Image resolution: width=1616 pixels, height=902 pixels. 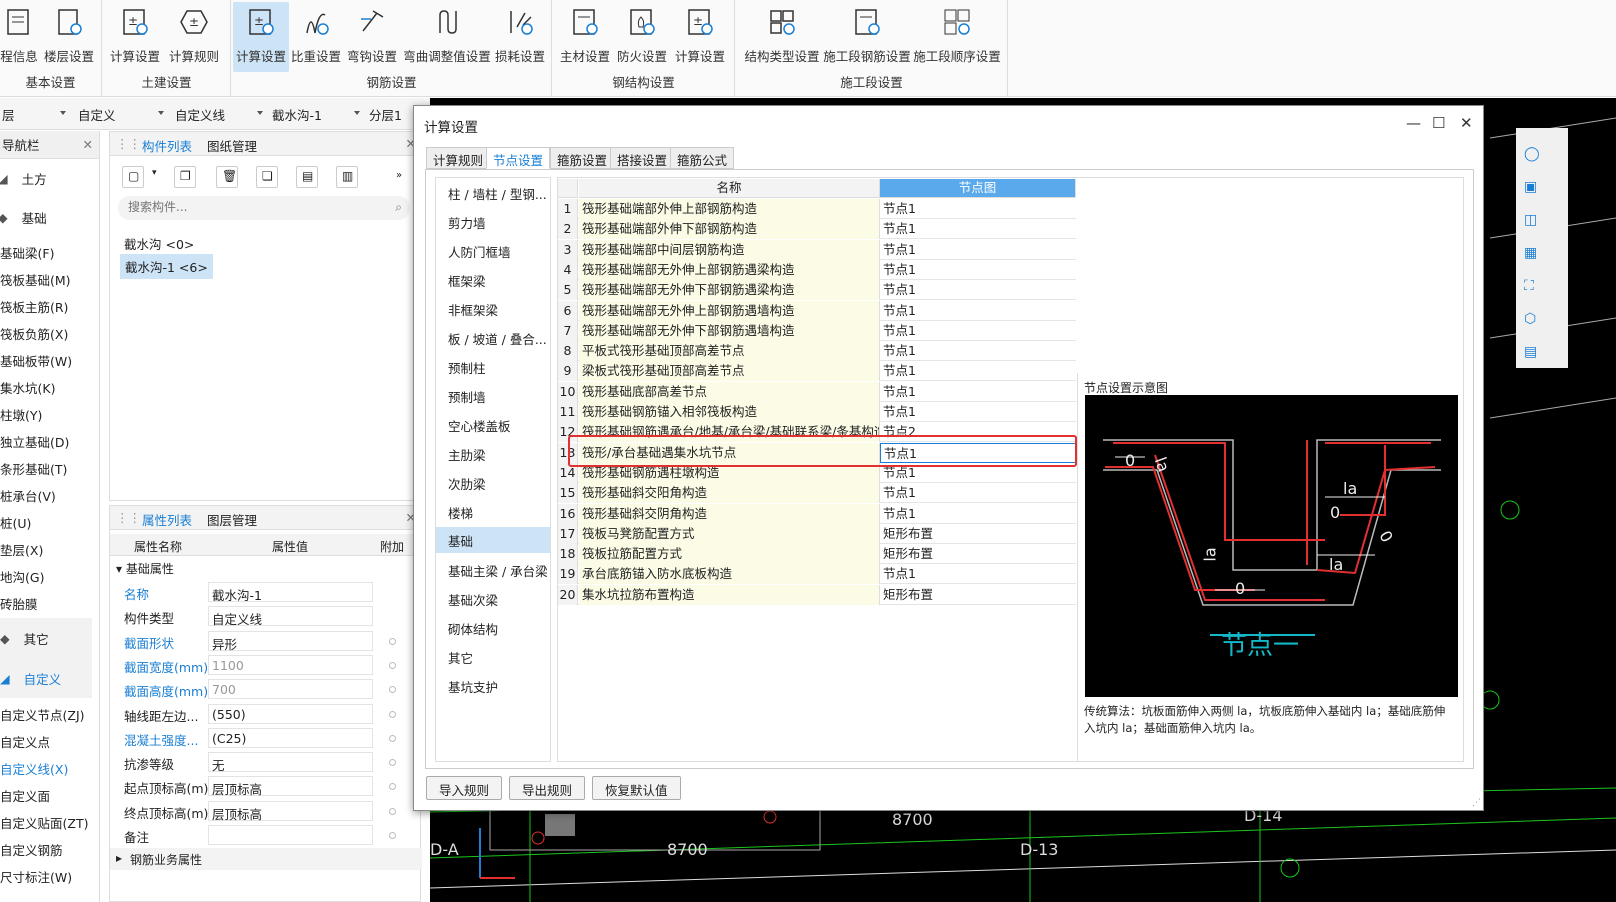 What do you see at coordinates (290, 616) in the screenshot?
I see `property-value: 自定义线` at bounding box center [290, 616].